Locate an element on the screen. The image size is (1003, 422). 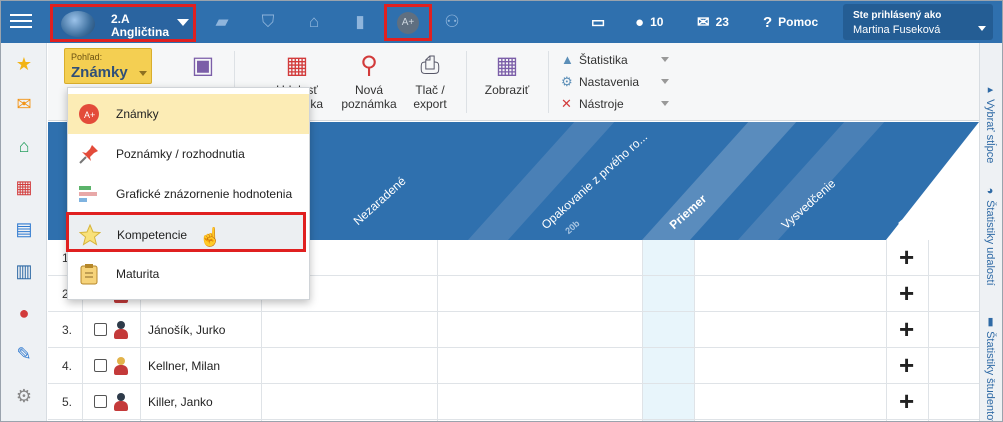
left-sidebar: ★ ✉ ⌂ ▦ ▤ ▥ ● ✎ ⚙ is located at coordinates (24, 232).